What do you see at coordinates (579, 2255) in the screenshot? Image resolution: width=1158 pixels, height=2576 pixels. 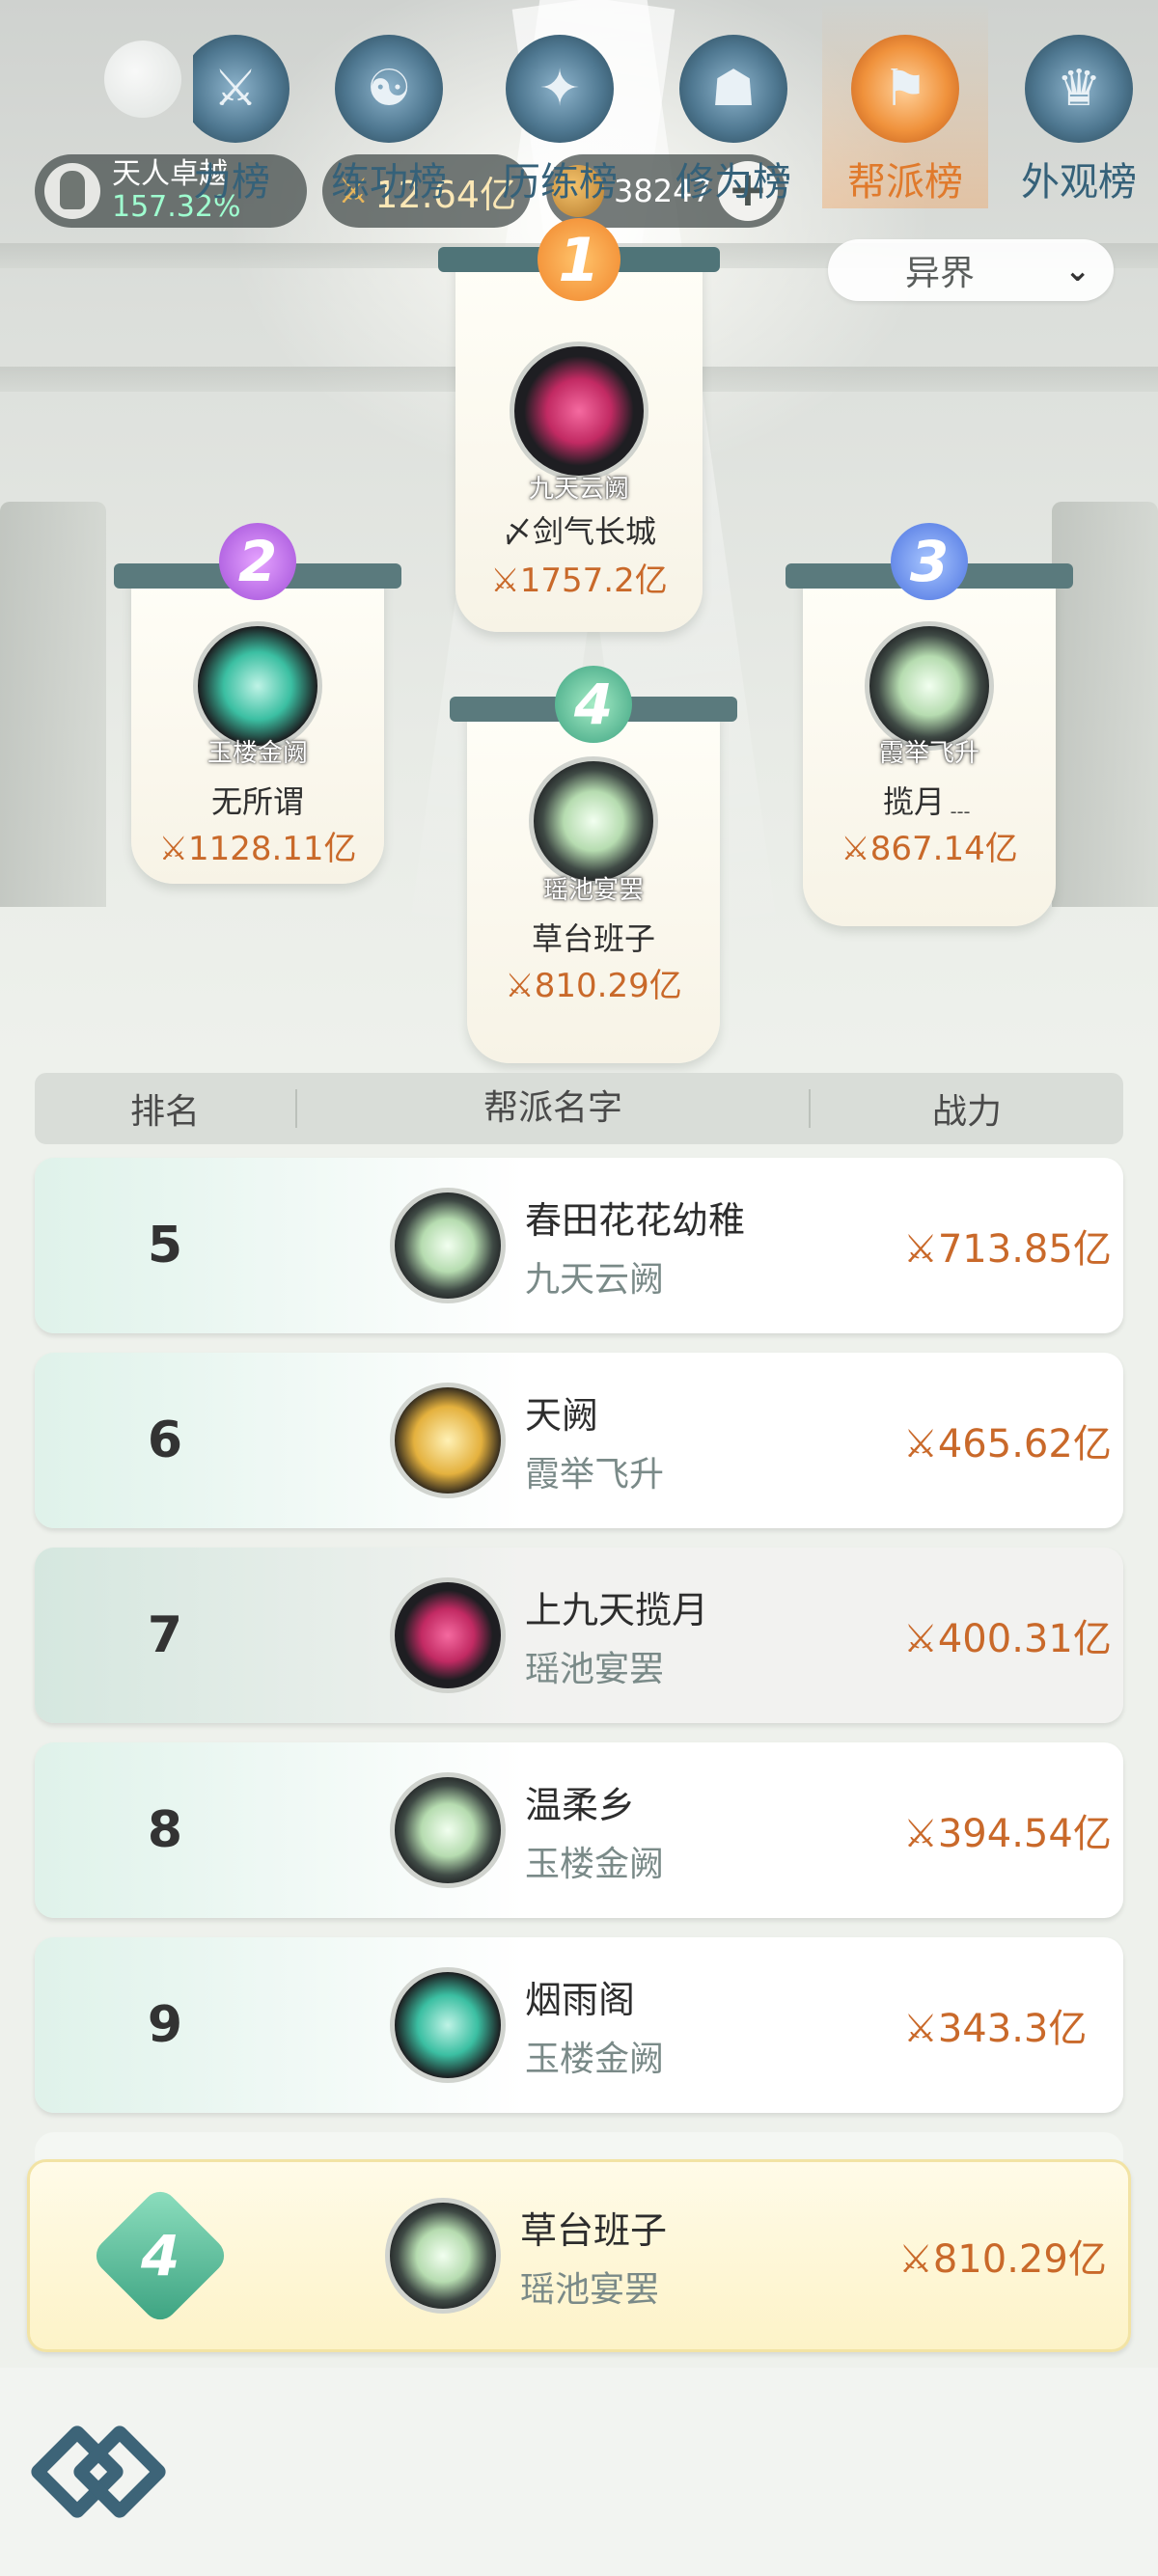 I see `my-guild-row: 4 草台班子 瑶池宴罢 ⚔810.29亿` at bounding box center [579, 2255].